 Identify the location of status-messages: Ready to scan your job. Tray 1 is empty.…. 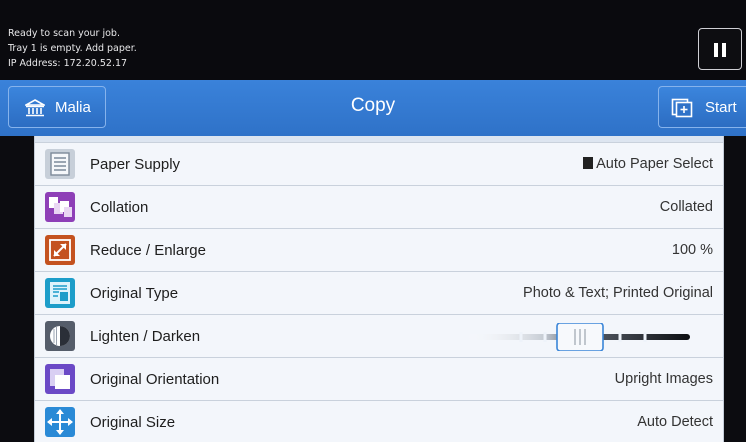
(72, 48).